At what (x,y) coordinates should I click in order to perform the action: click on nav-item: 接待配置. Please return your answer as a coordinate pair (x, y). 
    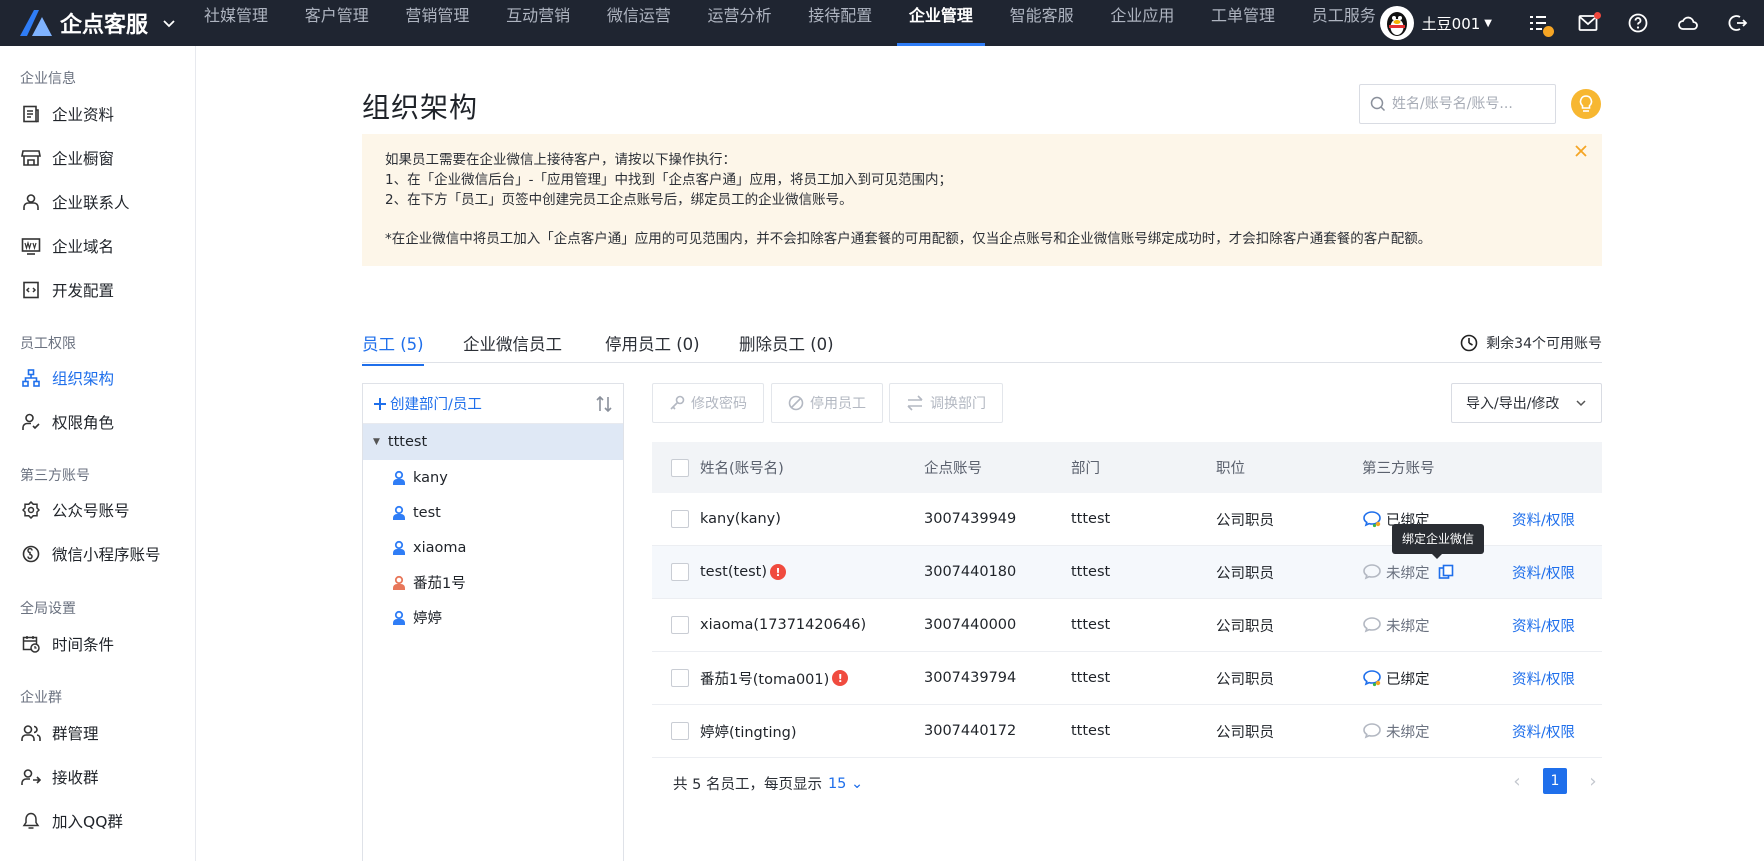
    Looking at the image, I should click on (840, 23).